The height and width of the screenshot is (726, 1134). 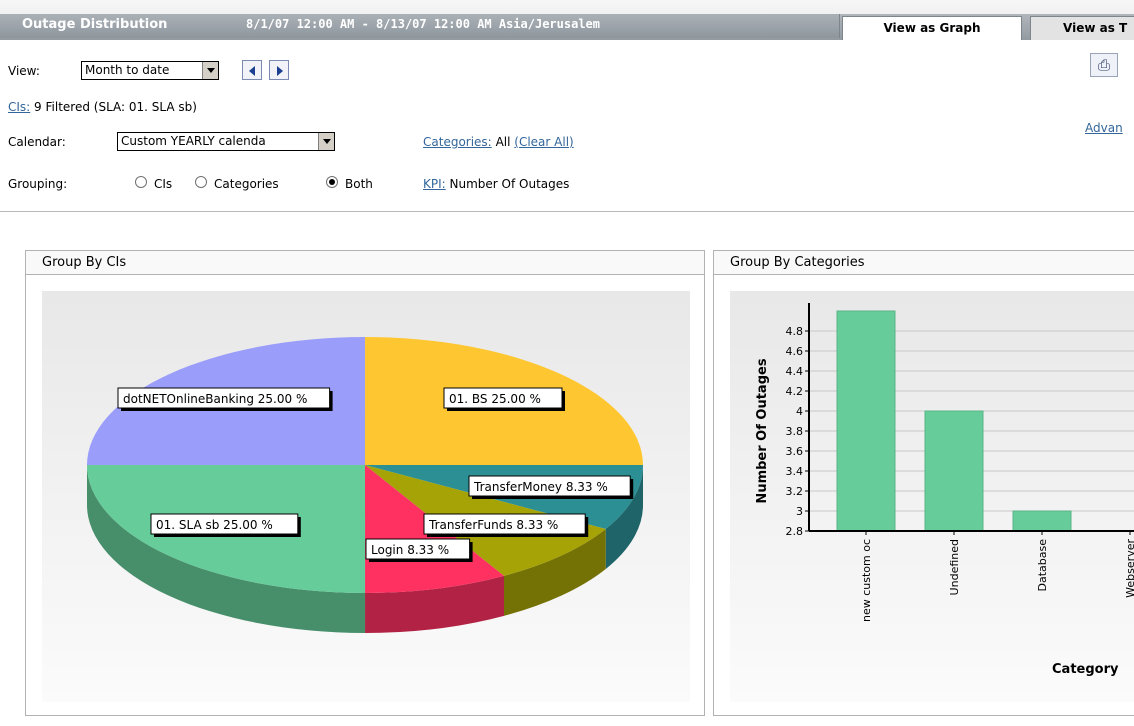 I want to click on page-title: Outage Distribution, so click(x=95, y=24).